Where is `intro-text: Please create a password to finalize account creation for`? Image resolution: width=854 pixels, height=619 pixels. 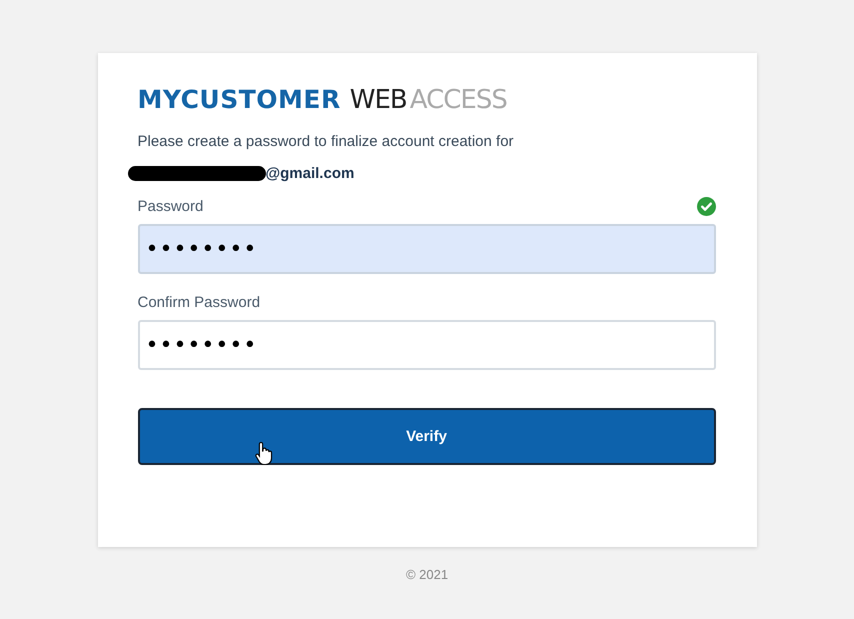
intro-text: Please create a password to finalize account creation for is located at coordinates (326, 141).